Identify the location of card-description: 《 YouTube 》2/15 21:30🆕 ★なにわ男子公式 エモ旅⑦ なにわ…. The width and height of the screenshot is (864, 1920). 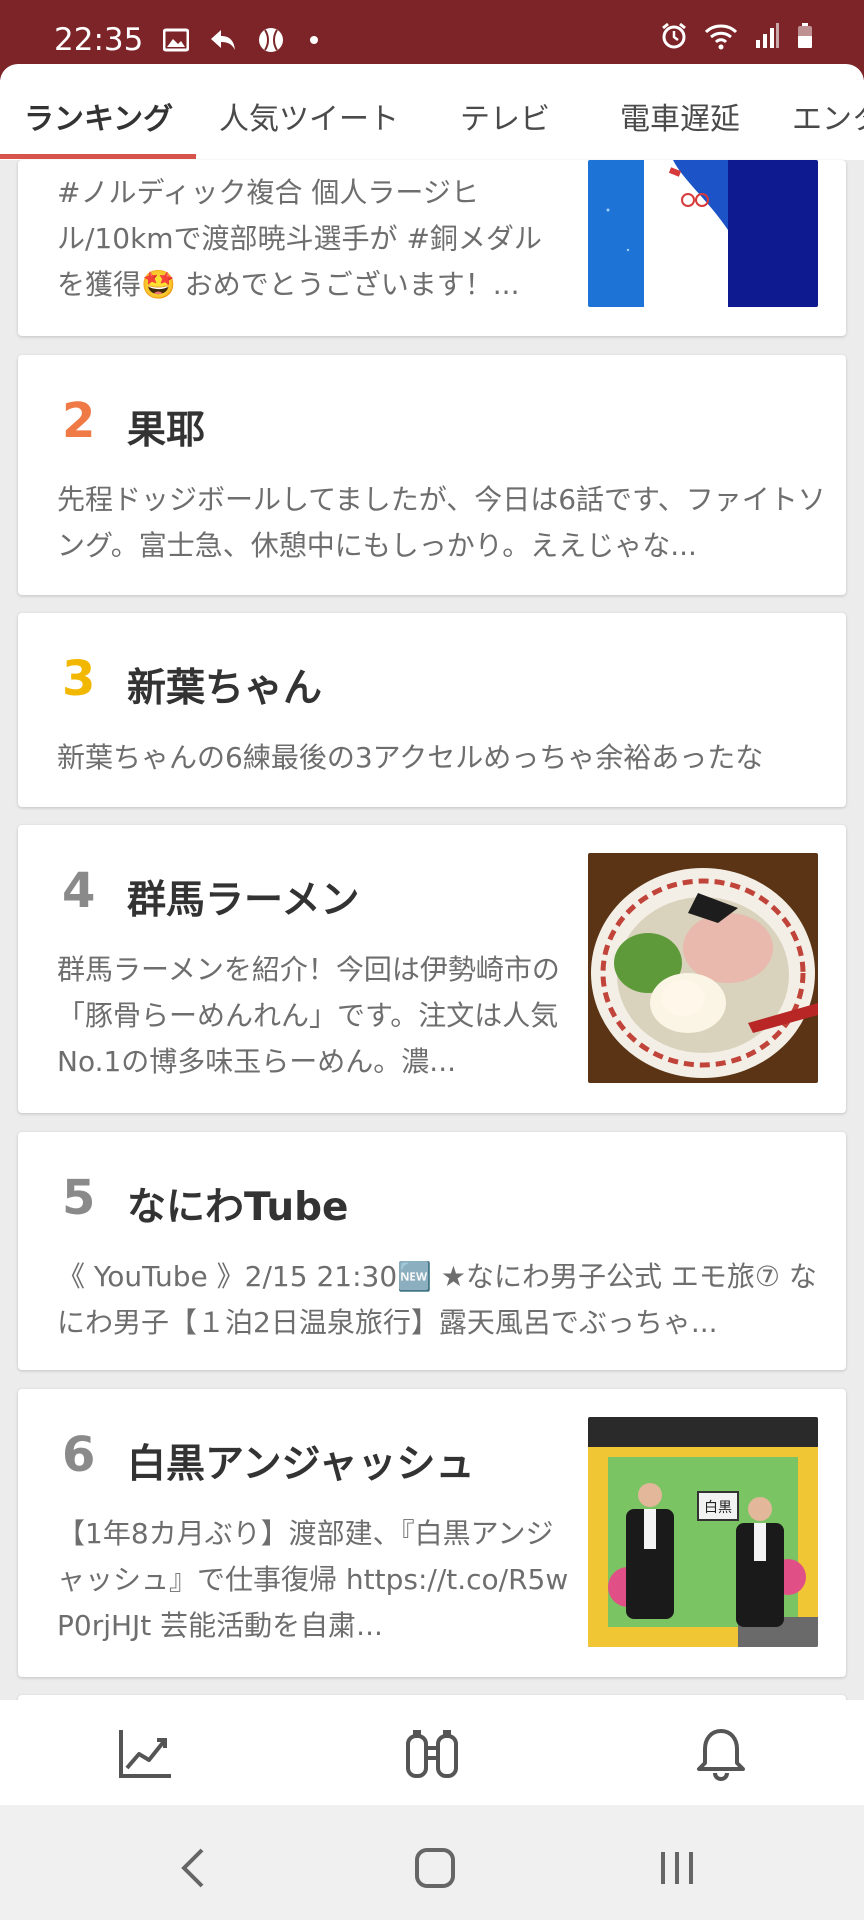
(437, 1299).